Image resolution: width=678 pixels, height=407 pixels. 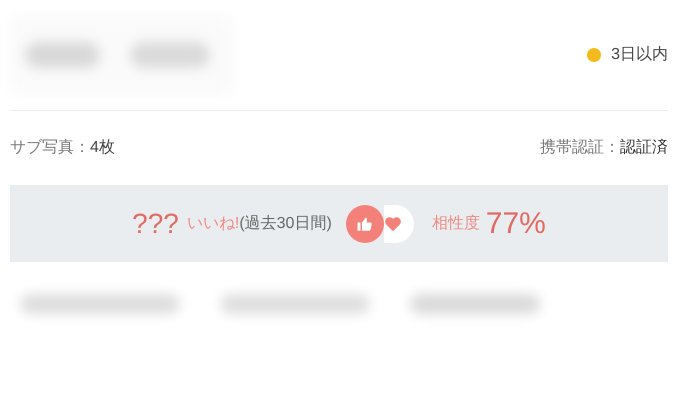 I want to click on phone-value: 認証済, so click(x=644, y=148).